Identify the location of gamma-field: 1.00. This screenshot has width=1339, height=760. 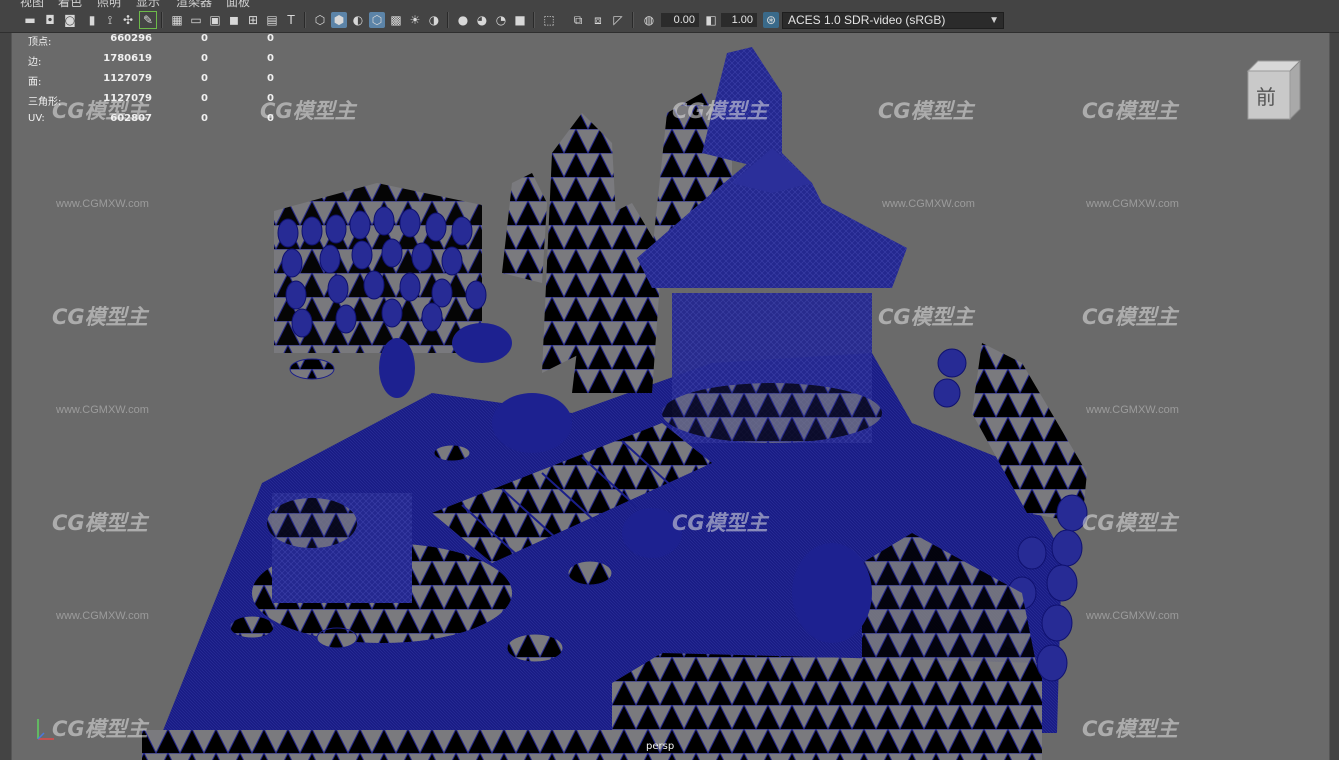
(739, 20).